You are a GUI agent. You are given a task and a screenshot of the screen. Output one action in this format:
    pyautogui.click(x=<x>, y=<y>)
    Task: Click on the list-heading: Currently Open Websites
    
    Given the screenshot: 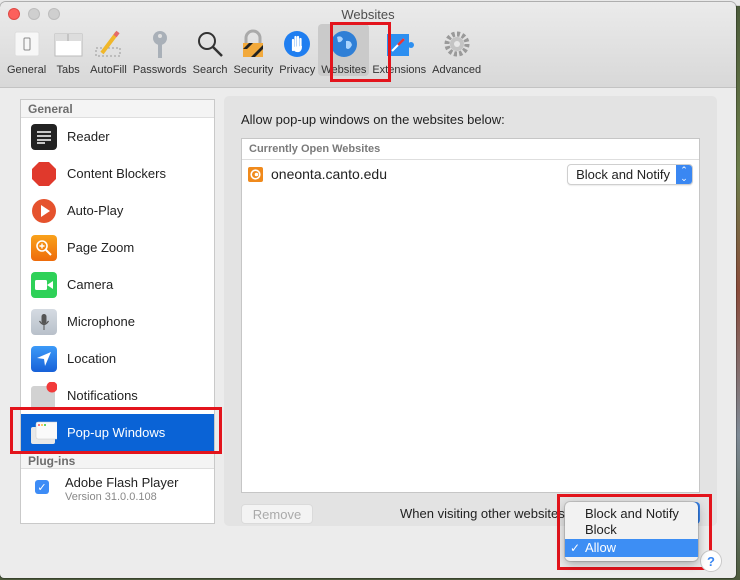 What is the action you would take?
    pyautogui.click(x=470, y=149)
    